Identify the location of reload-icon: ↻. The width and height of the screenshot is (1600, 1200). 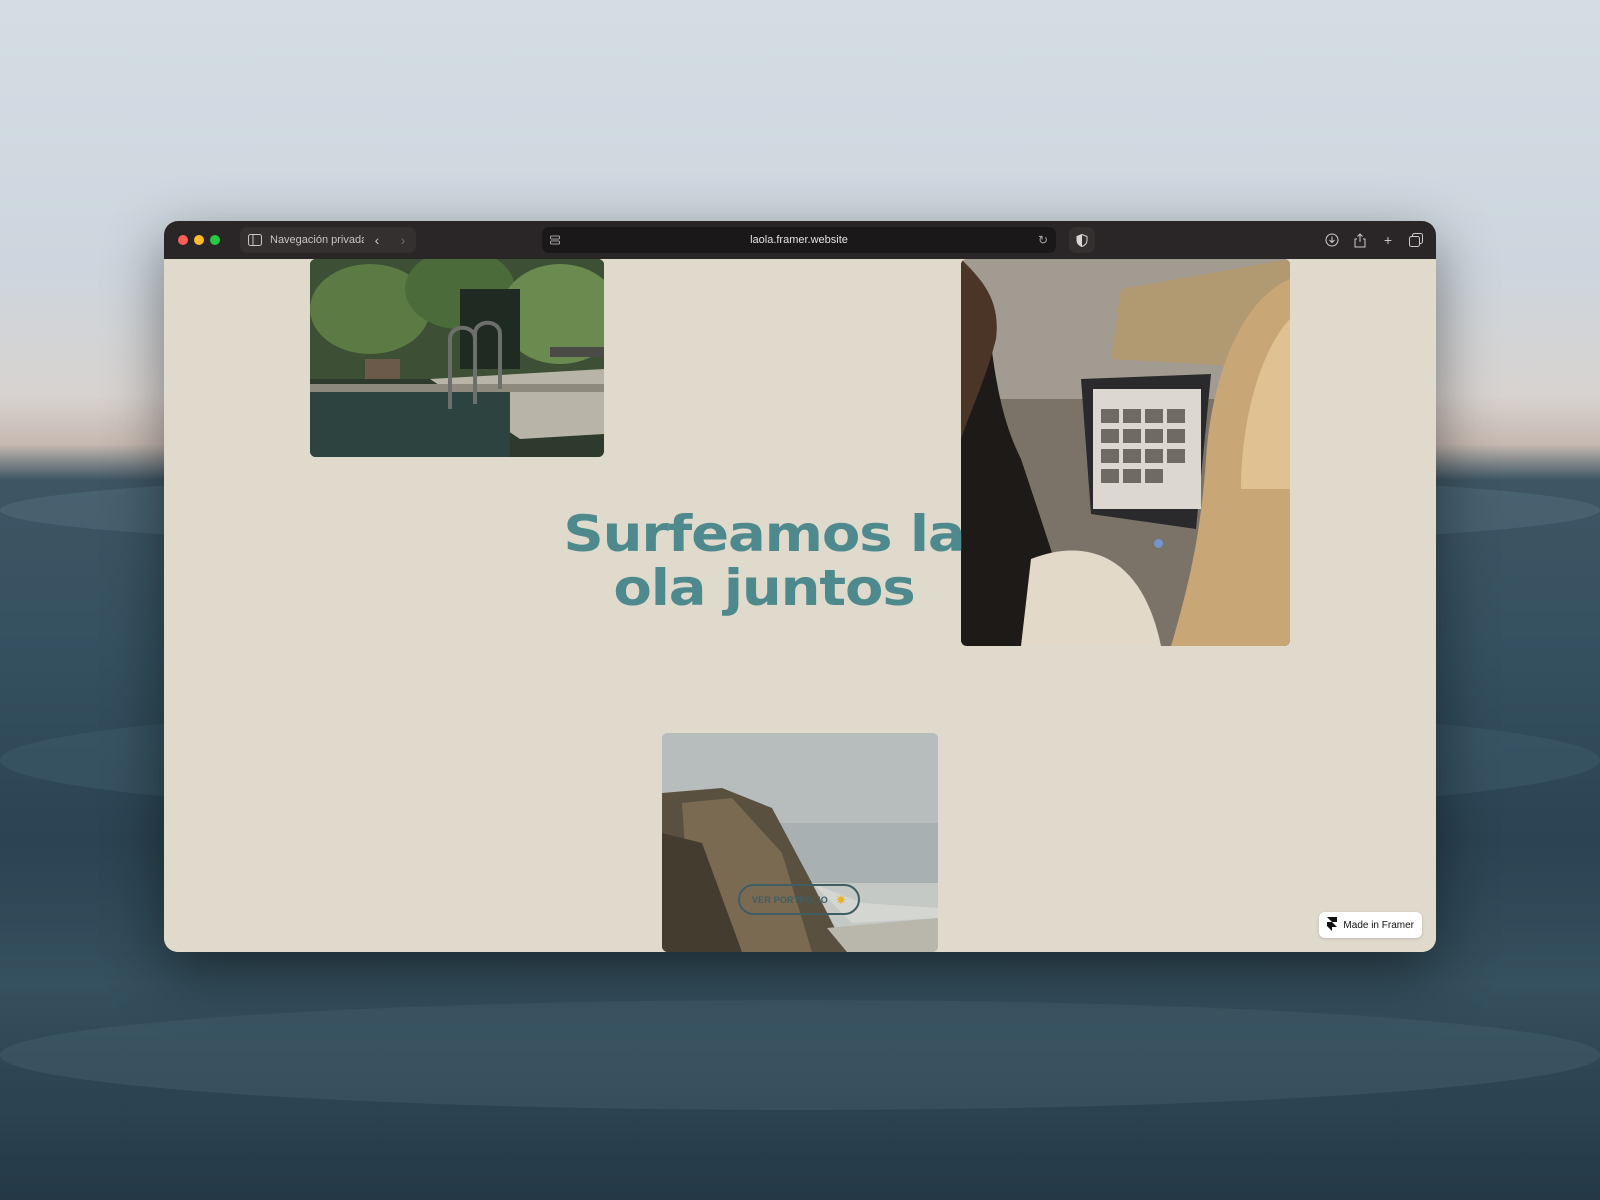
(1043, 240).